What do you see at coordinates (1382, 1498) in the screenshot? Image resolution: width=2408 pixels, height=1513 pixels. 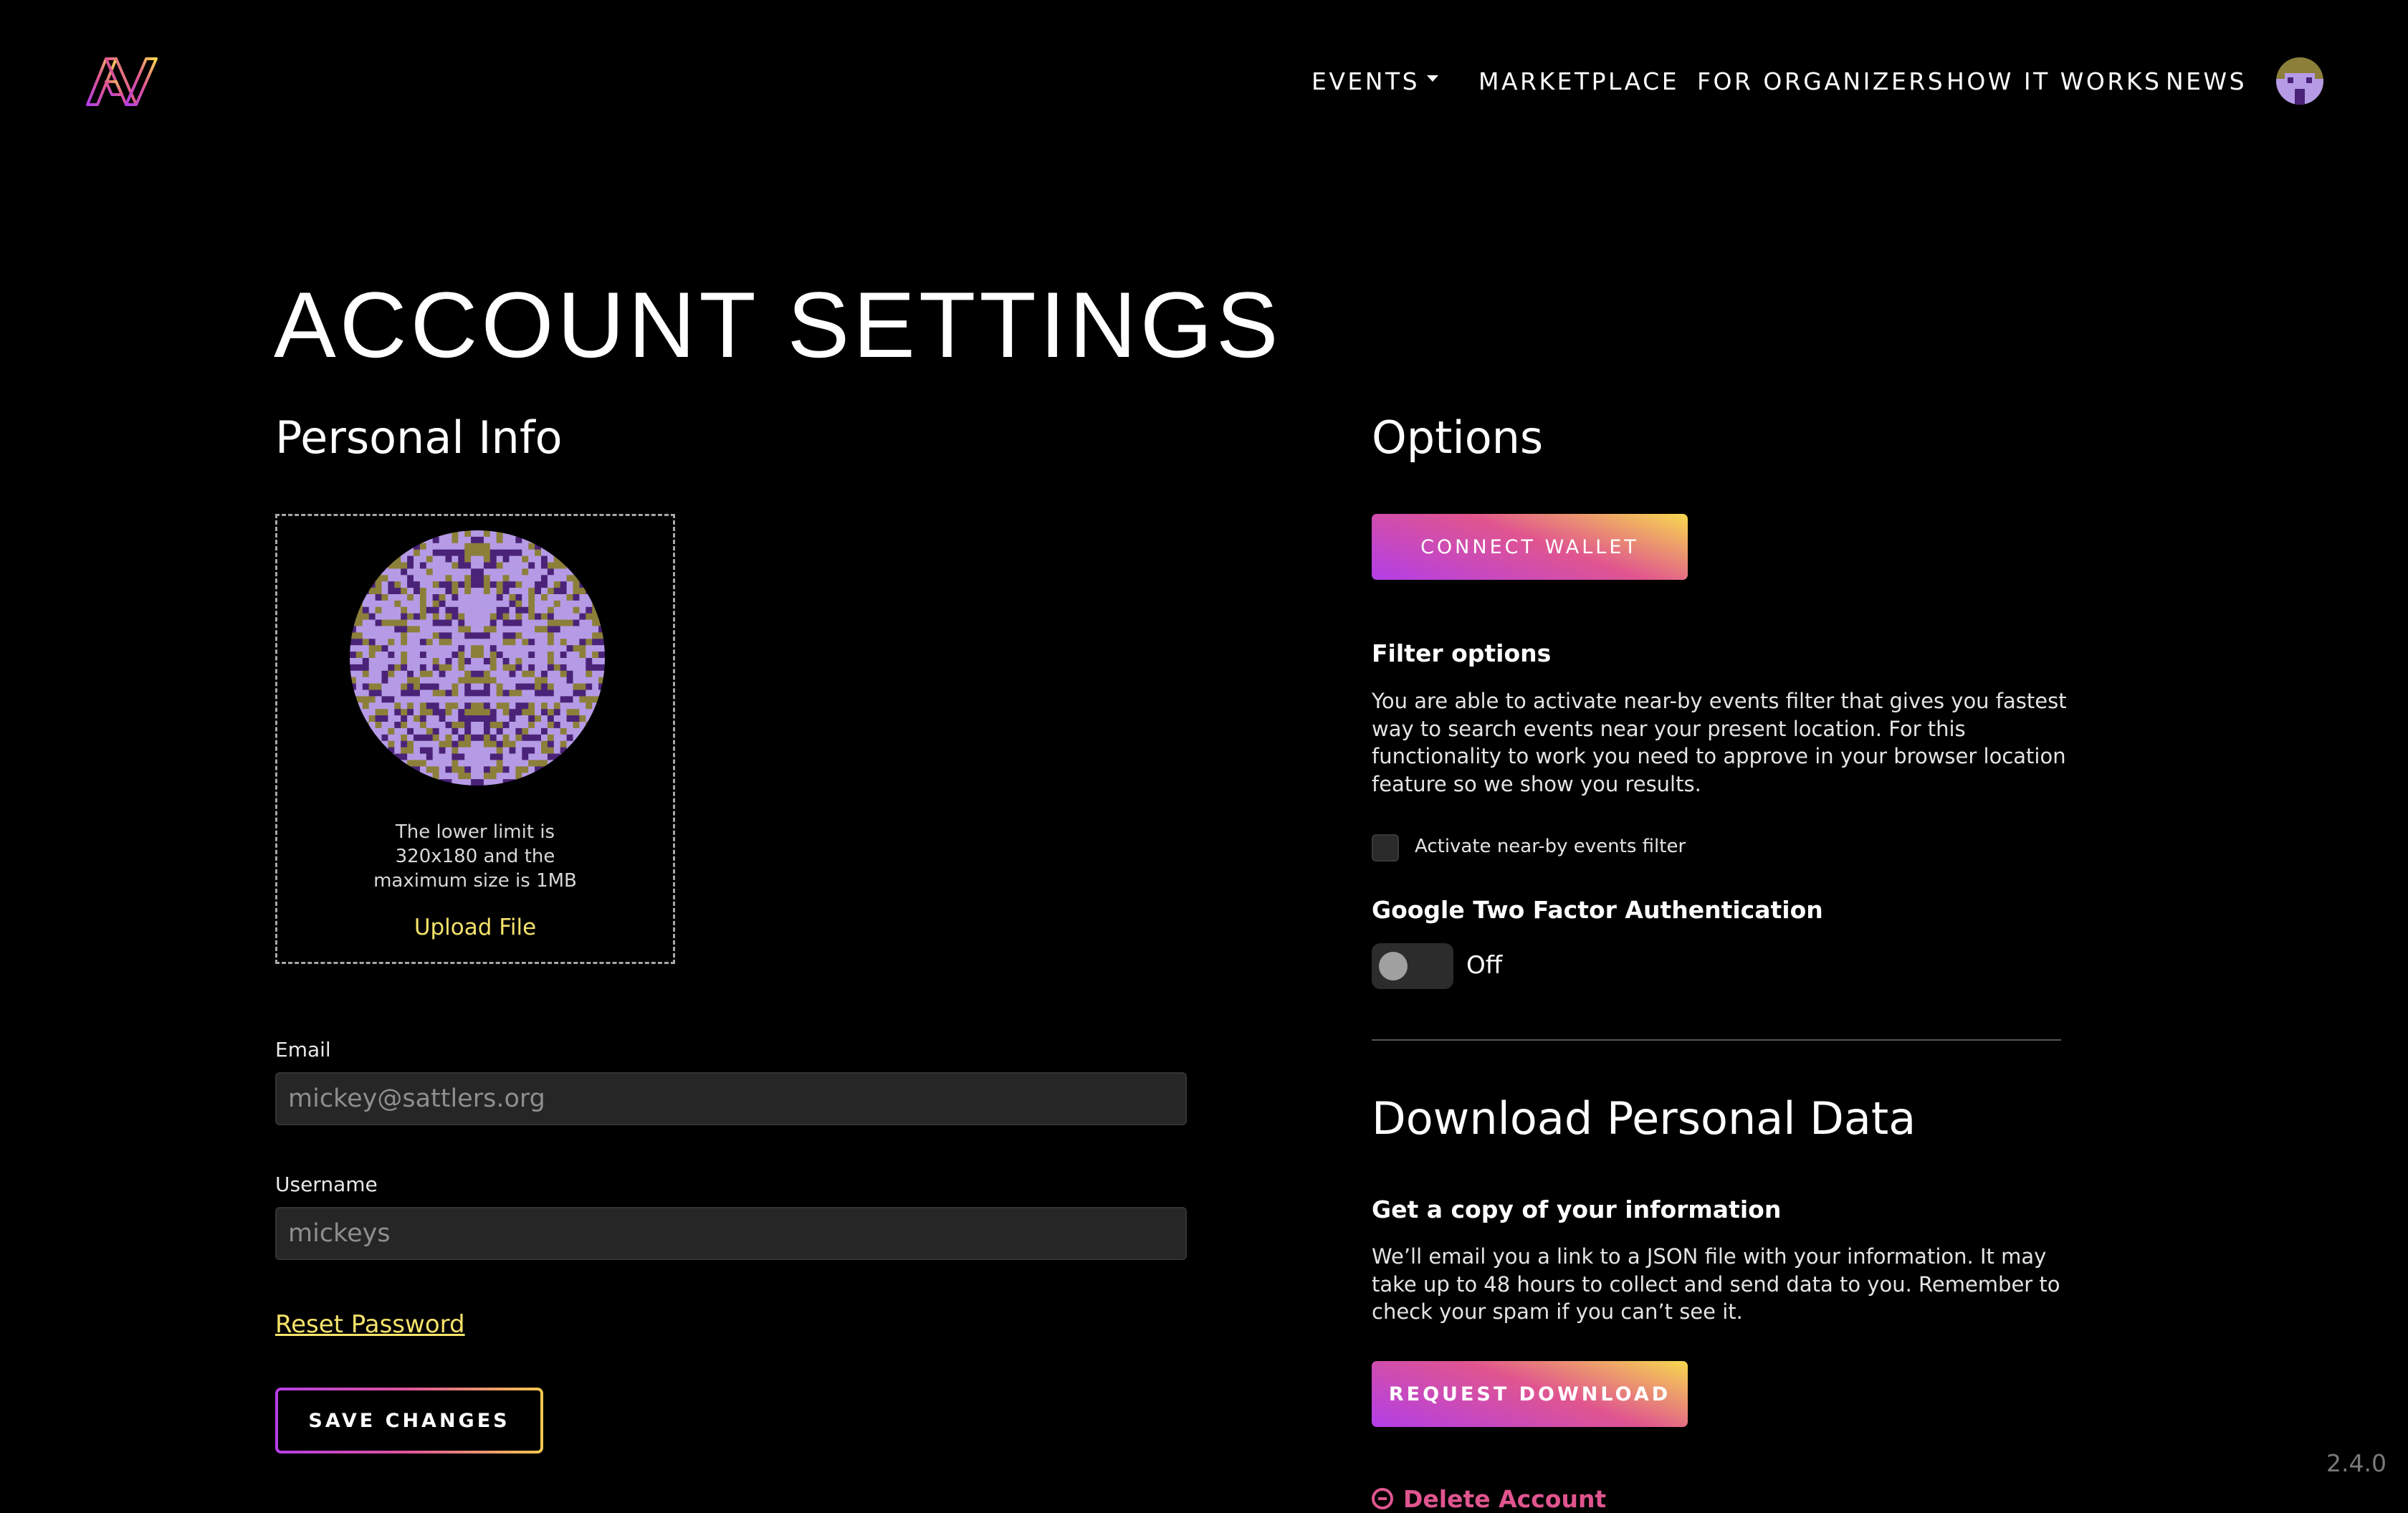 I see `minus-circle-icon` at bounding box center [1382, 1498].